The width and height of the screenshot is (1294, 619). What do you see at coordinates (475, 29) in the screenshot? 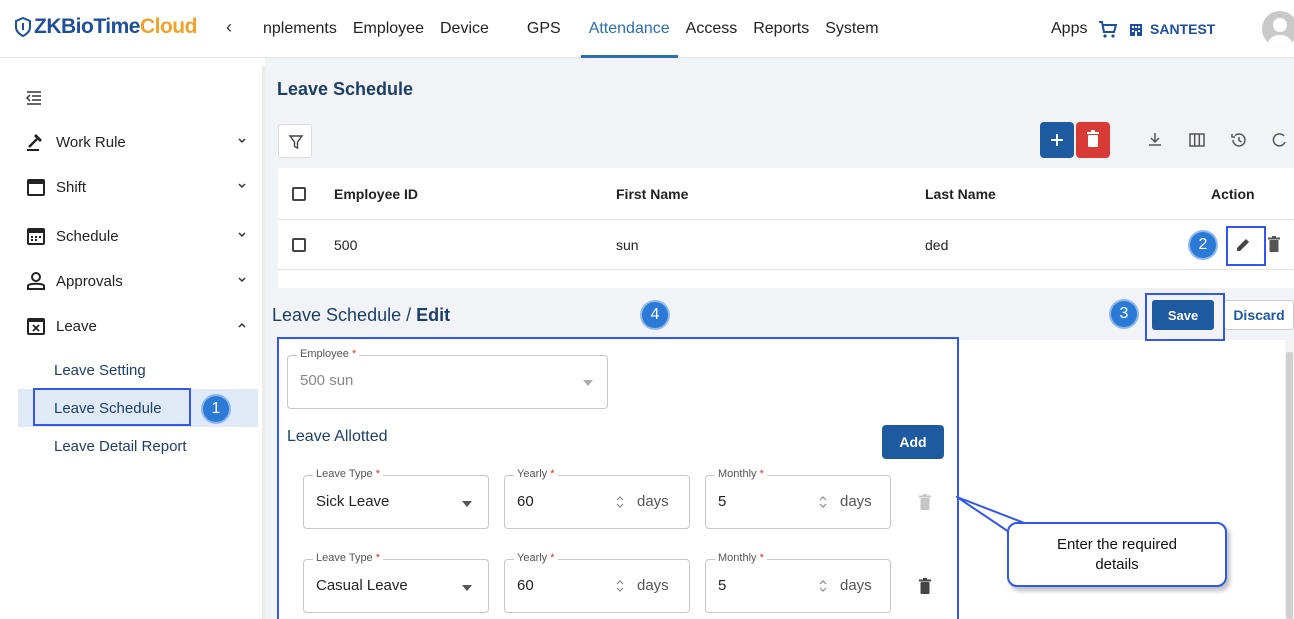
I see `nav-item-device: Device` at bounding box center [475, 29].